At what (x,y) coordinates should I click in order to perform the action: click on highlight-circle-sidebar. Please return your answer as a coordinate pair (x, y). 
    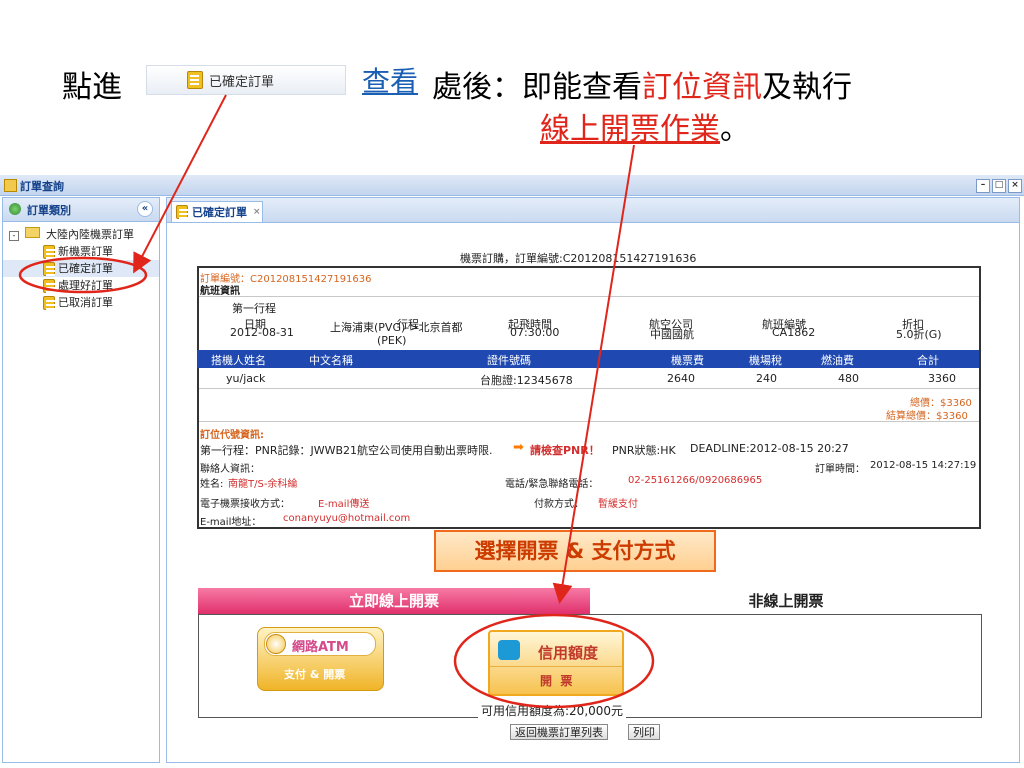
    Looking at the image, I should click on (83, 275).